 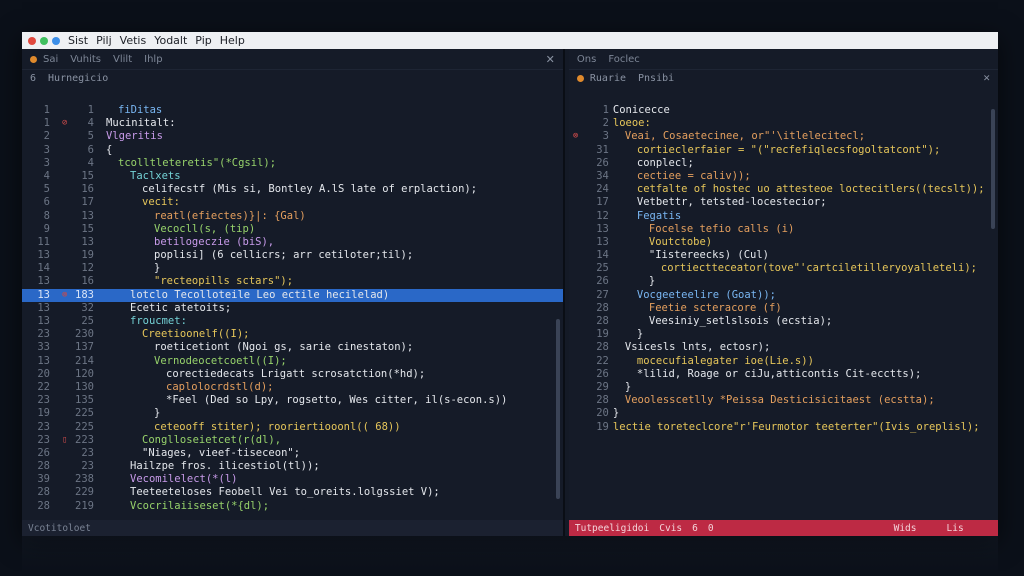 What do you see at coordinates (84, 400) in the screenshot?
I see `line-number-secondary: 135` at bounding box center [84, 400].